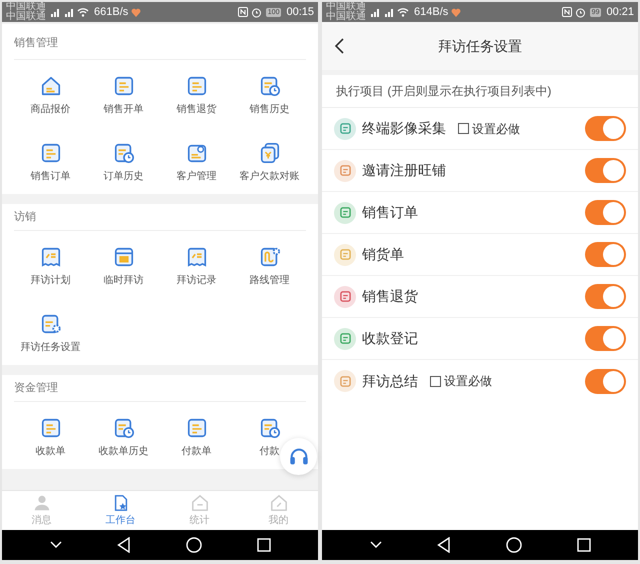 The width and height of the screenshot is (640, 564). I want to click on stacked-cards-icon, so click(269, 153).